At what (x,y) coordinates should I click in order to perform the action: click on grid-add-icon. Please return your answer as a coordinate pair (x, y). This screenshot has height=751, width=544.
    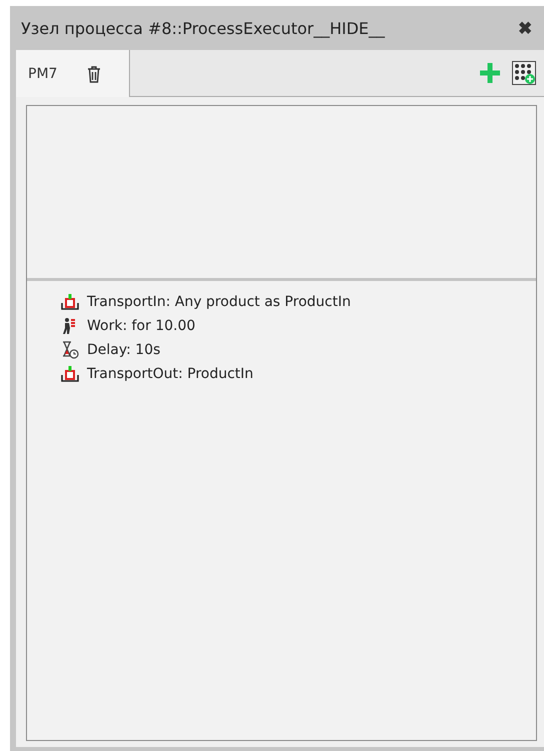
    Looking at the image, I should click on (524, 73).